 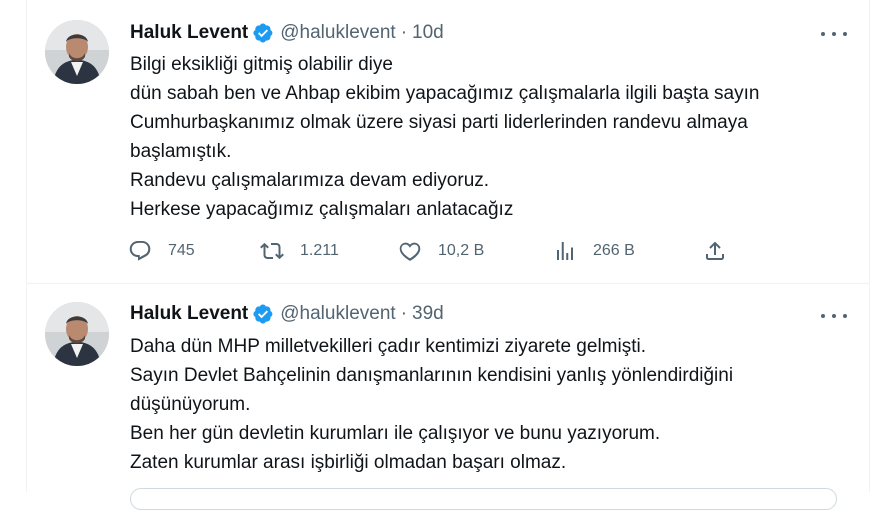 I want to click on tweet-text-line: düşünüyorum., so click(x=190, y=404).